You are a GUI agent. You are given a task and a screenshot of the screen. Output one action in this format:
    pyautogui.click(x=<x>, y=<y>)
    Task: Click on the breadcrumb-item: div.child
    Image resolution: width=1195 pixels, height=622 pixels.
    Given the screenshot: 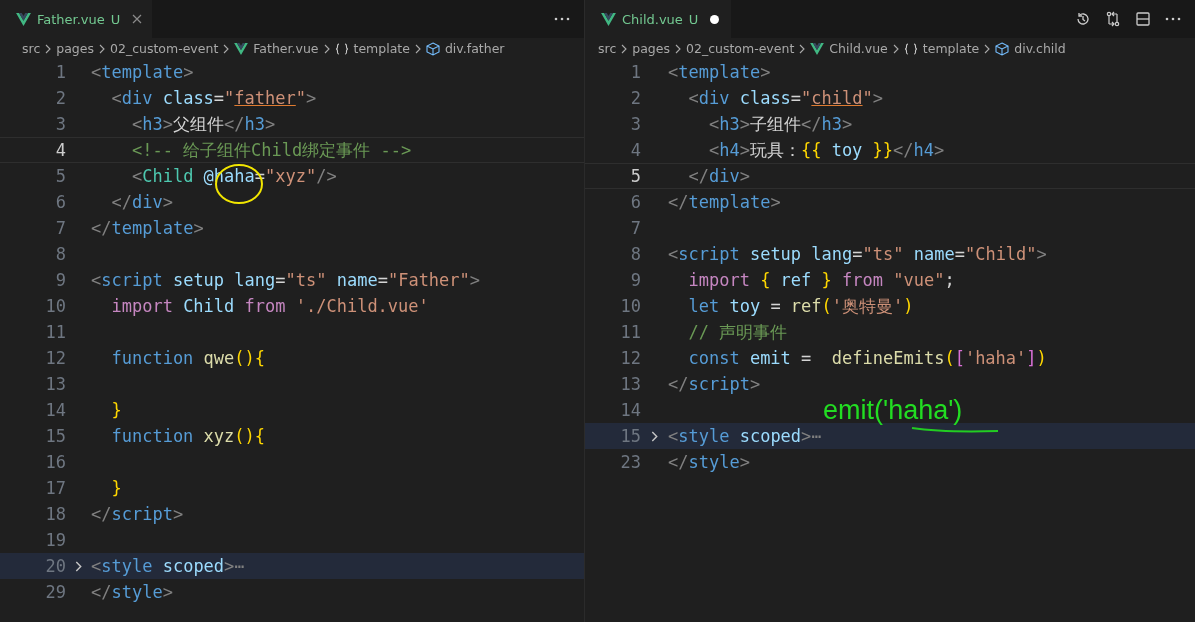 What is the action you would take?
    pyautogui.click(x=1040, y=48)
    